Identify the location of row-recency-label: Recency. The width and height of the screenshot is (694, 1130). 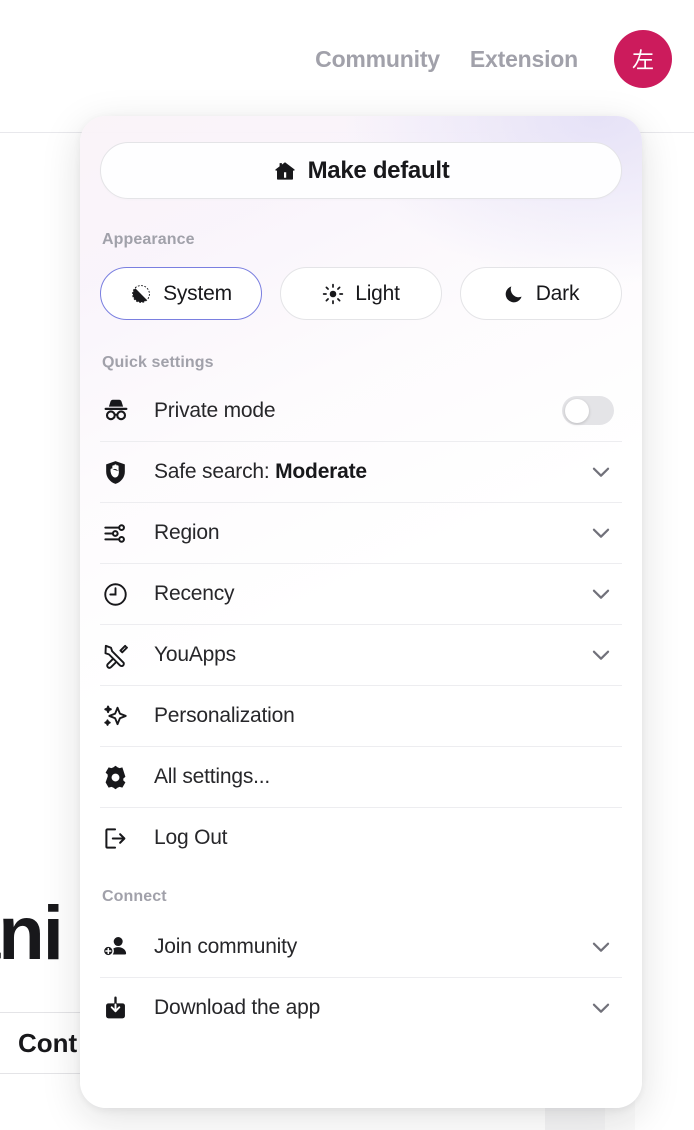
(194, 593).